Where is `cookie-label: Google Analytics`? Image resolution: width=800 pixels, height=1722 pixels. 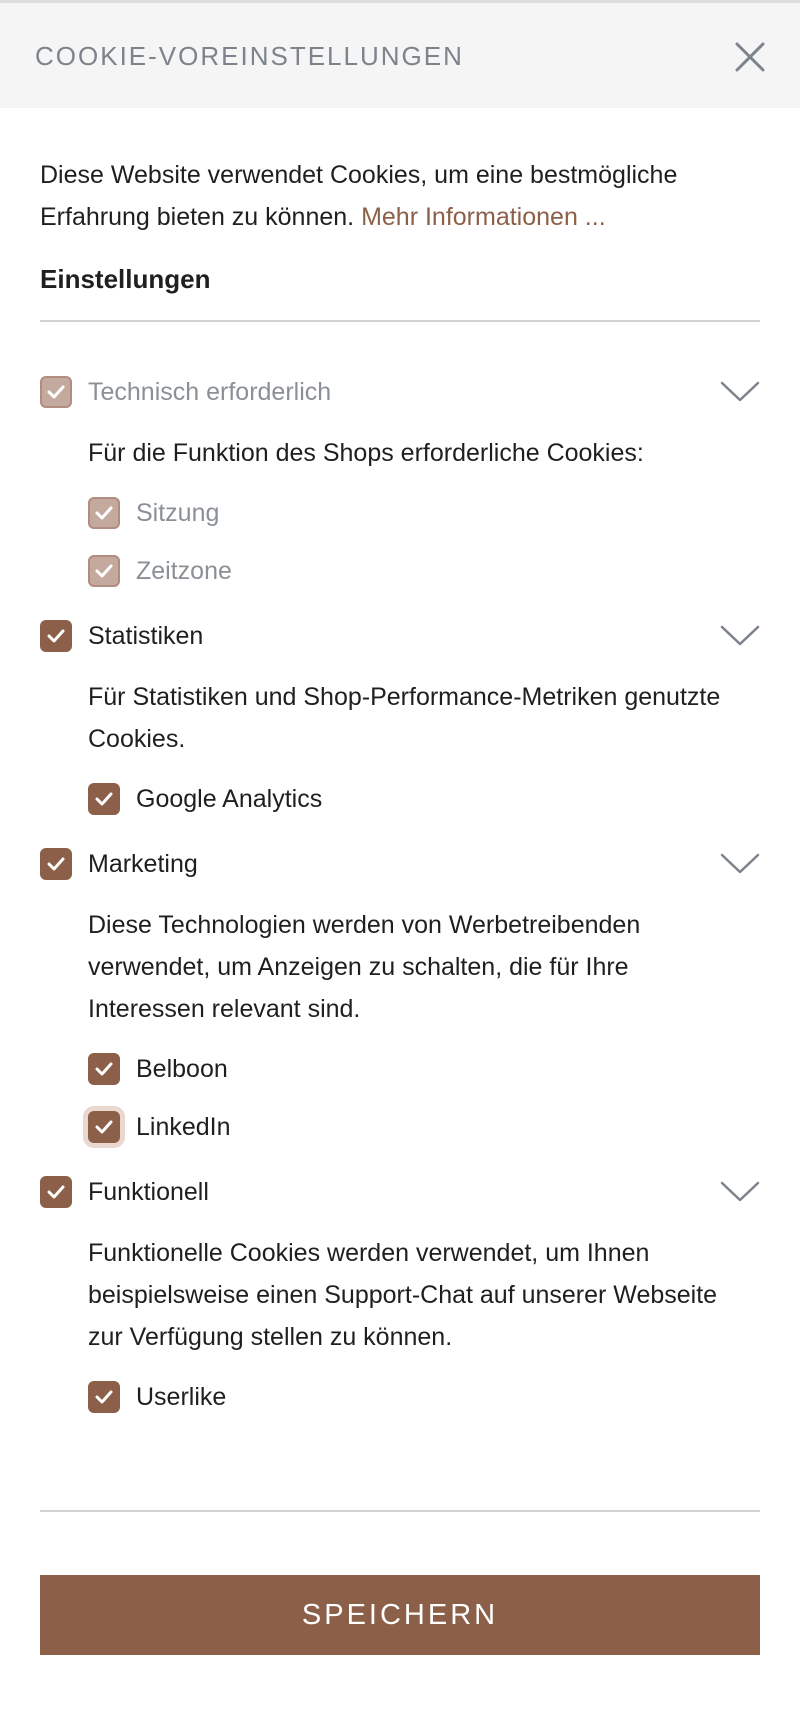
cookie-label: Google Analytics is located at coordinates (229, 798).